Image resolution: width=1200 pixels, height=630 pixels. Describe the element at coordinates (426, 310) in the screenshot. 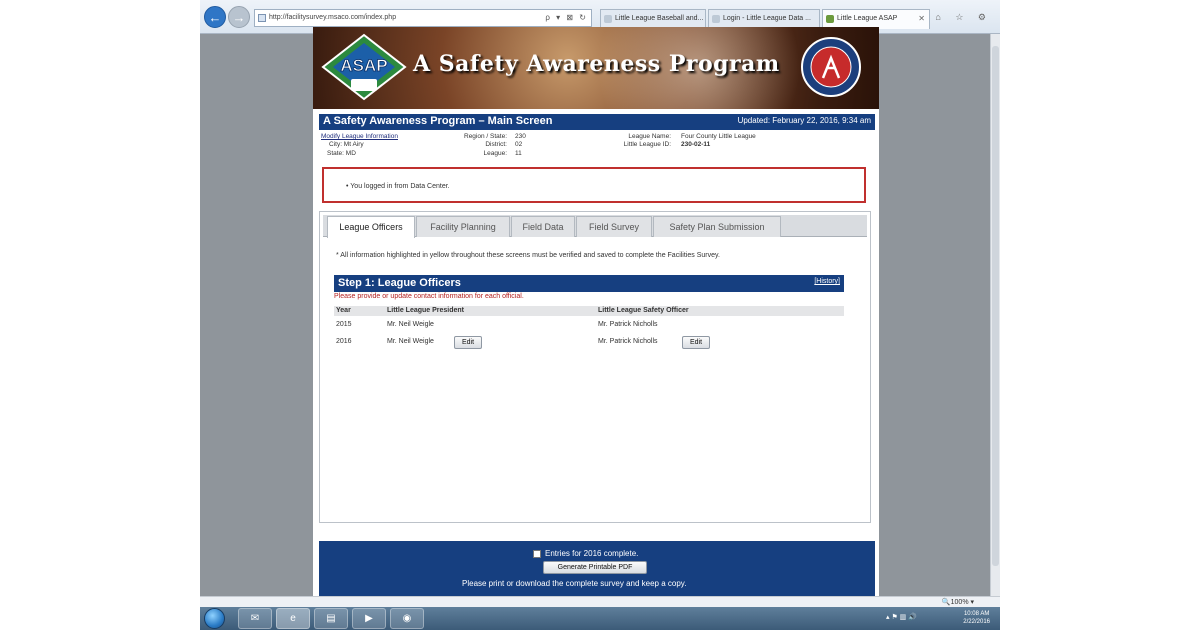

I see `column-header-president: Little League President` at that location.